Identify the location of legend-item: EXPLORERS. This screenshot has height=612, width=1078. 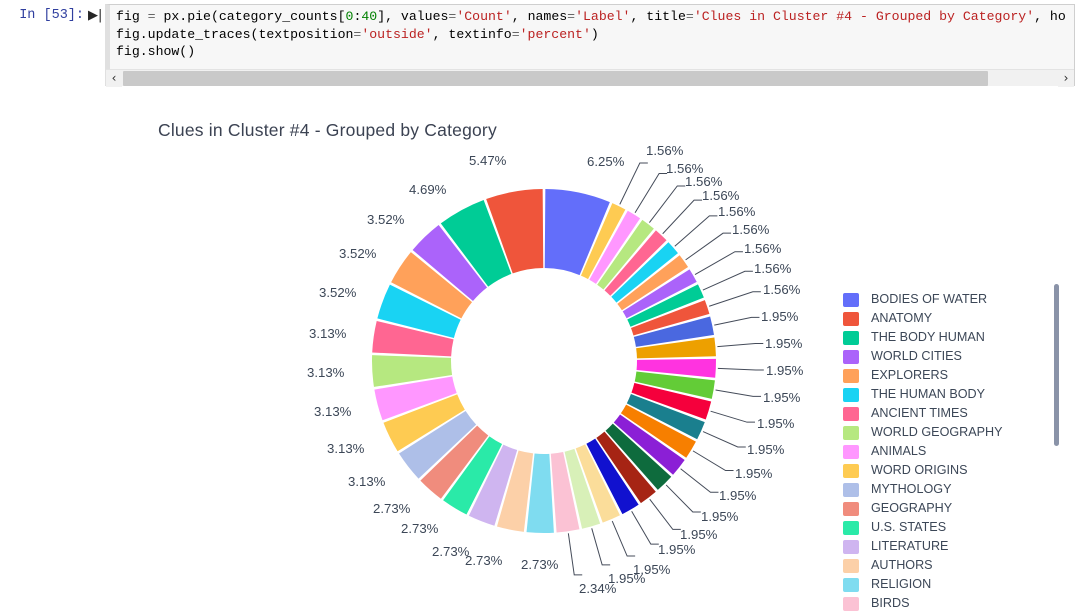
(923, 375).